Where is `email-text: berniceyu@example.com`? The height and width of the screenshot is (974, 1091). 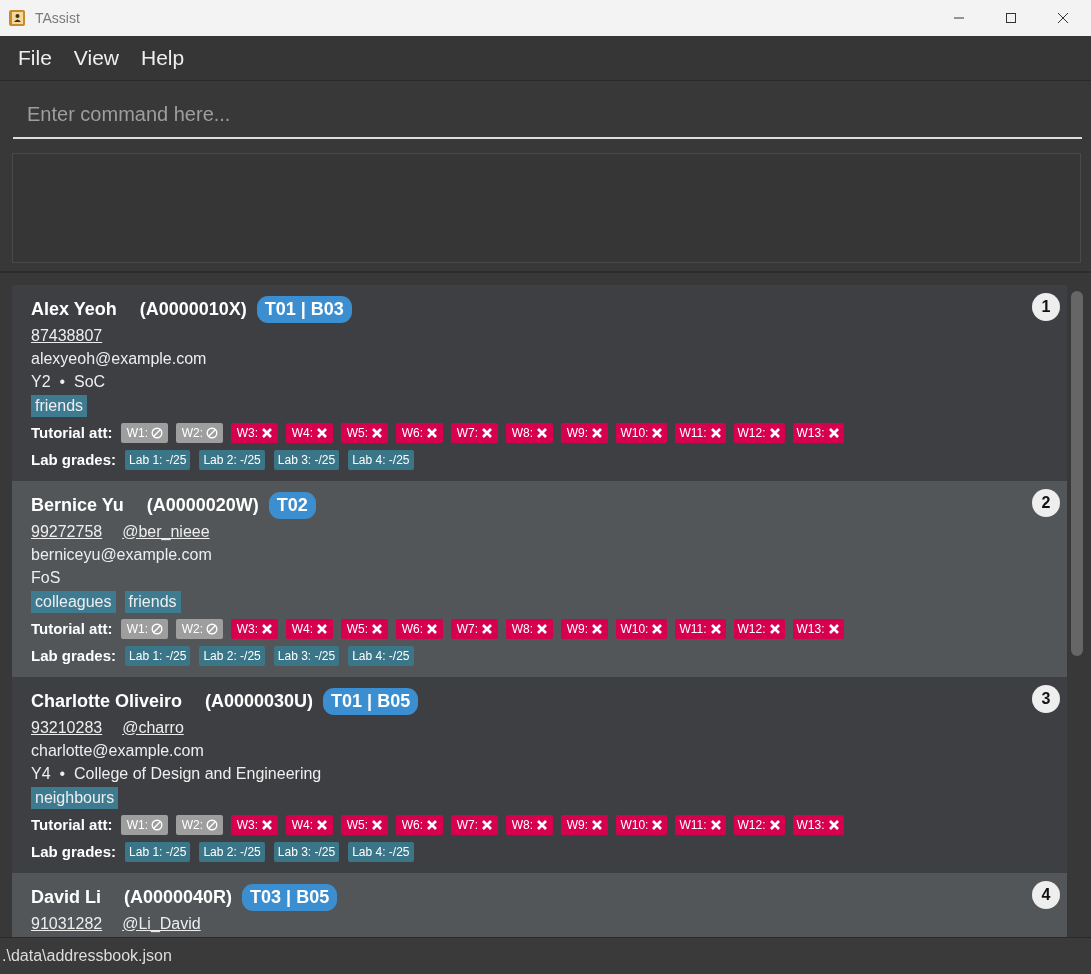 email-text: berniceyu@example.com is located at coordinates (121, 554).